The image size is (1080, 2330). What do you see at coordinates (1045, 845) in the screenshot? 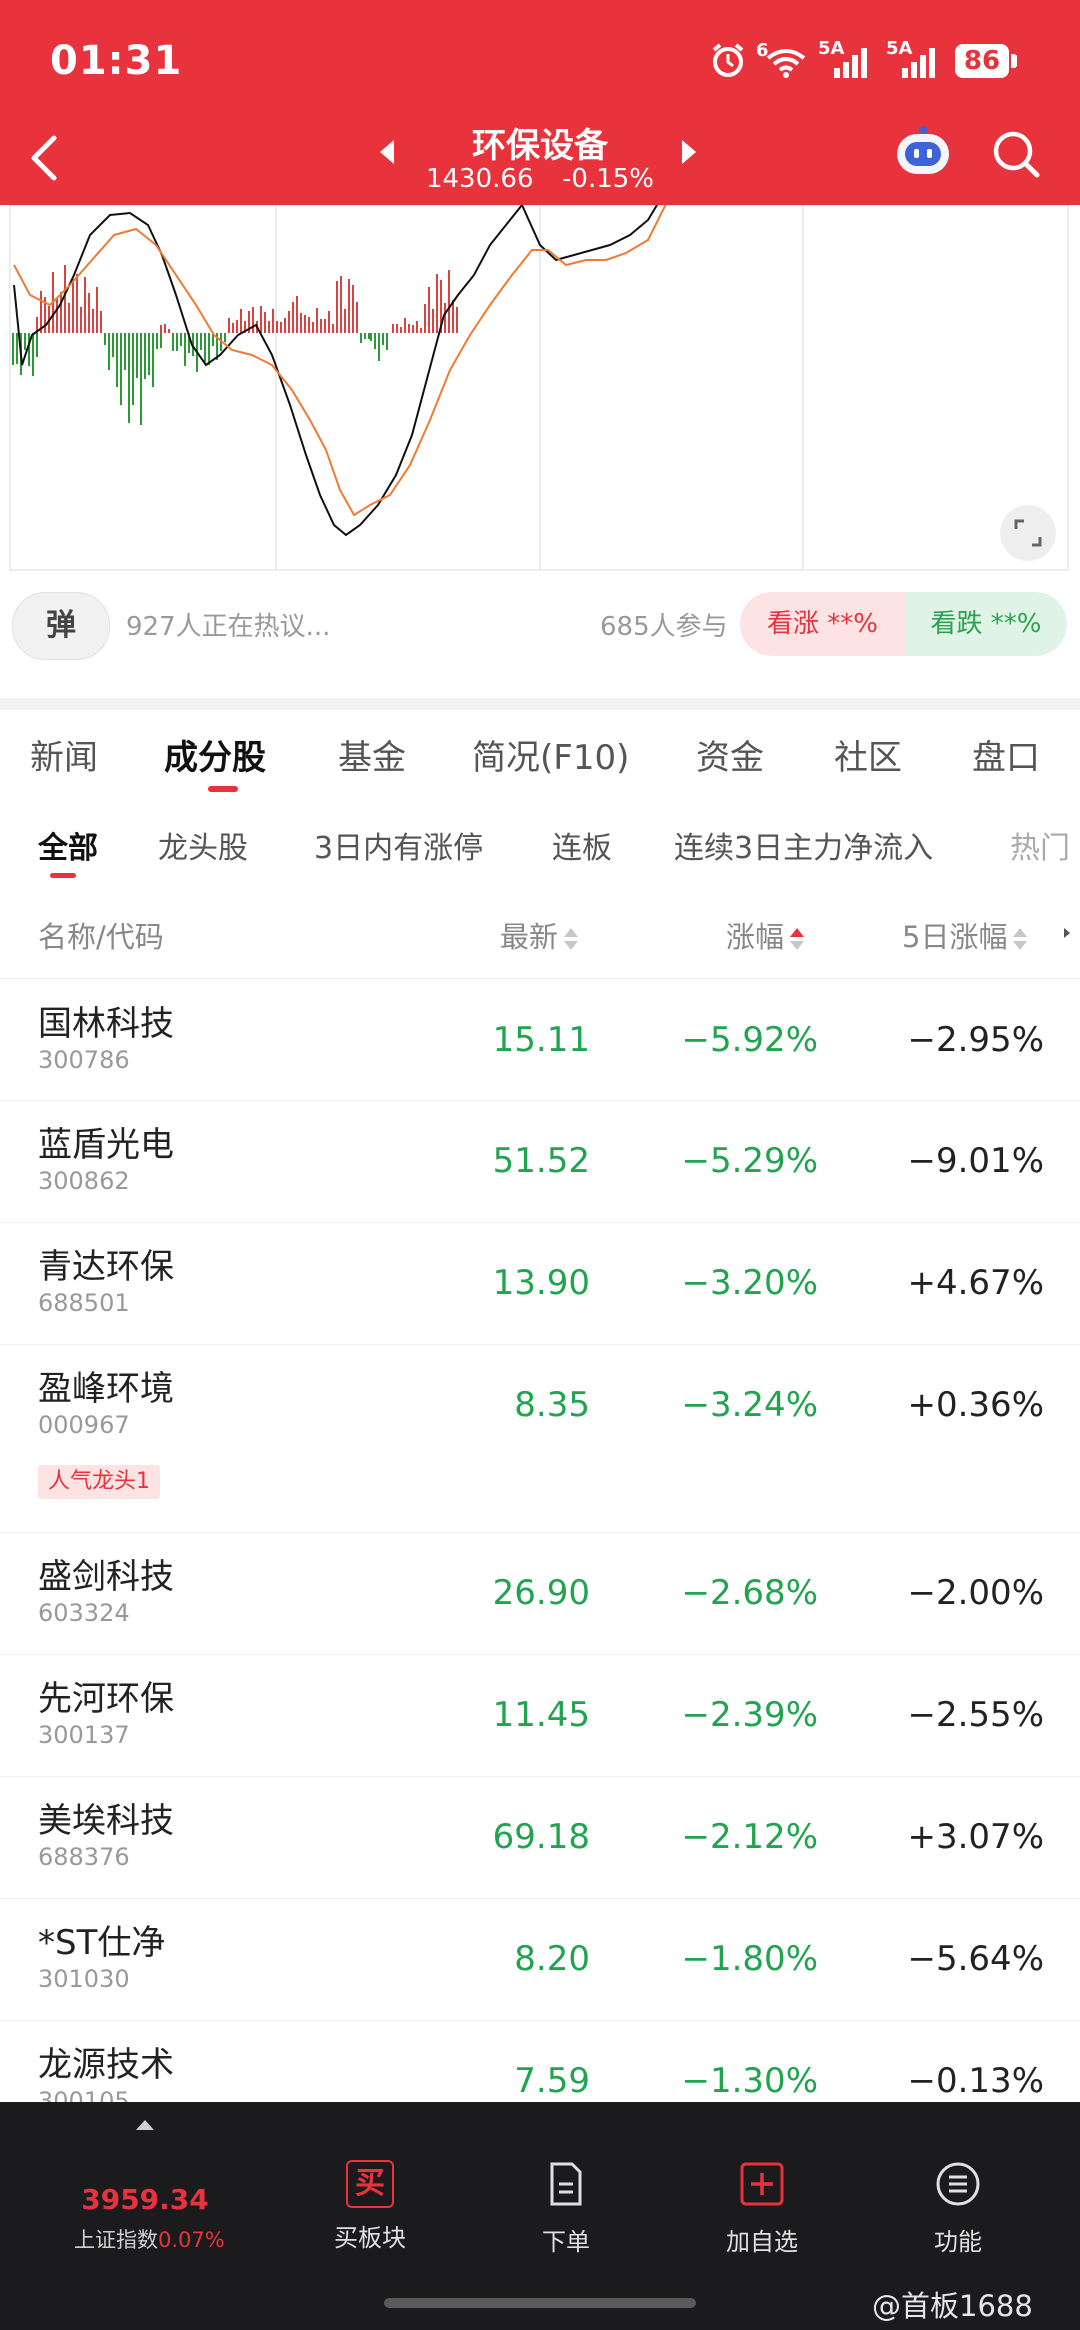
I see `subtab-hot: 热门` at bounding box center [1045, 845].